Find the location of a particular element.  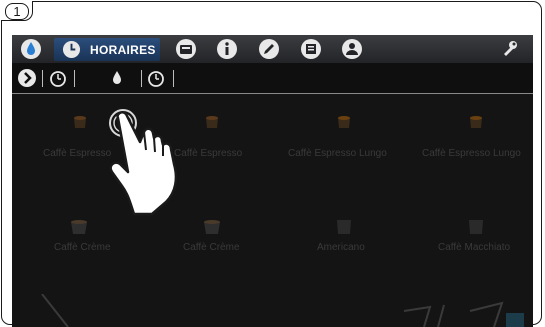

step-number: 1 is located at coordinates (17, 11).